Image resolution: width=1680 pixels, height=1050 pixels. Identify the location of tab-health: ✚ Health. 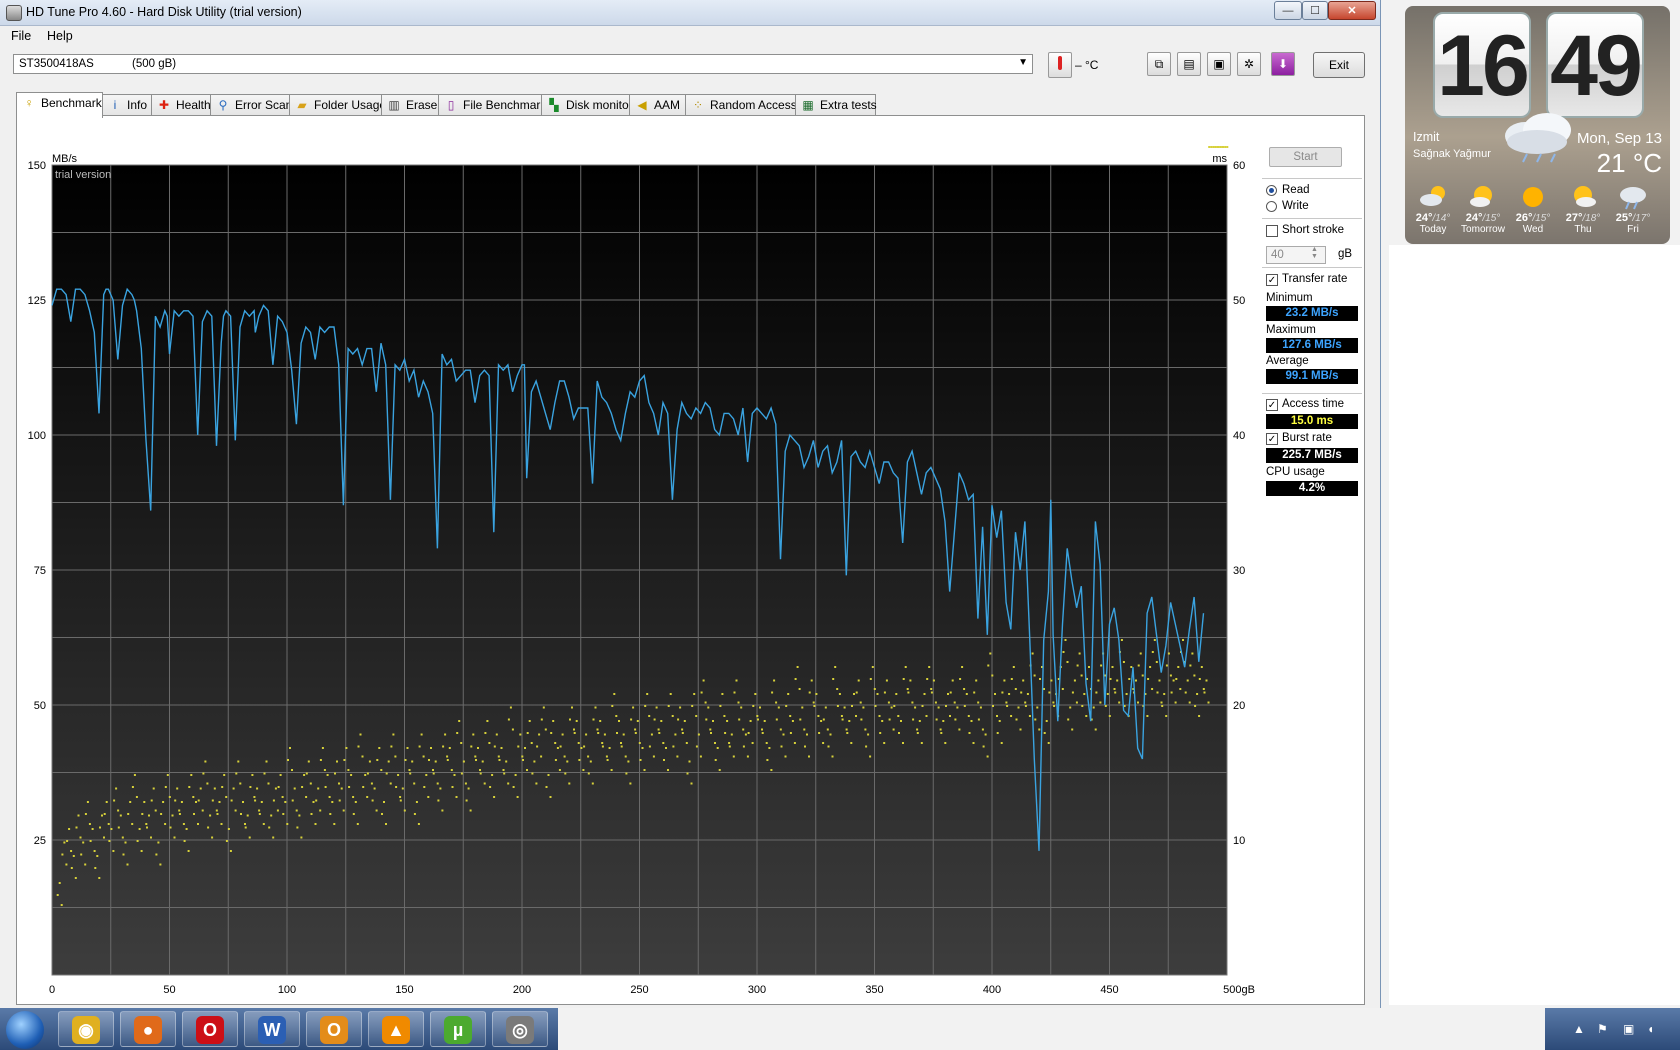
(181, 105).